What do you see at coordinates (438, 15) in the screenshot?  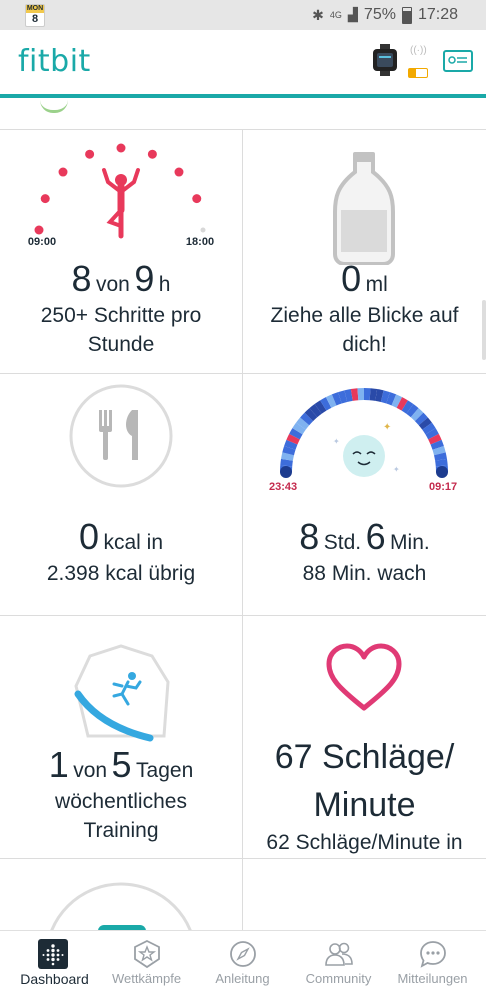 I see `clock: 17:28` at bounding box center [438, 15].